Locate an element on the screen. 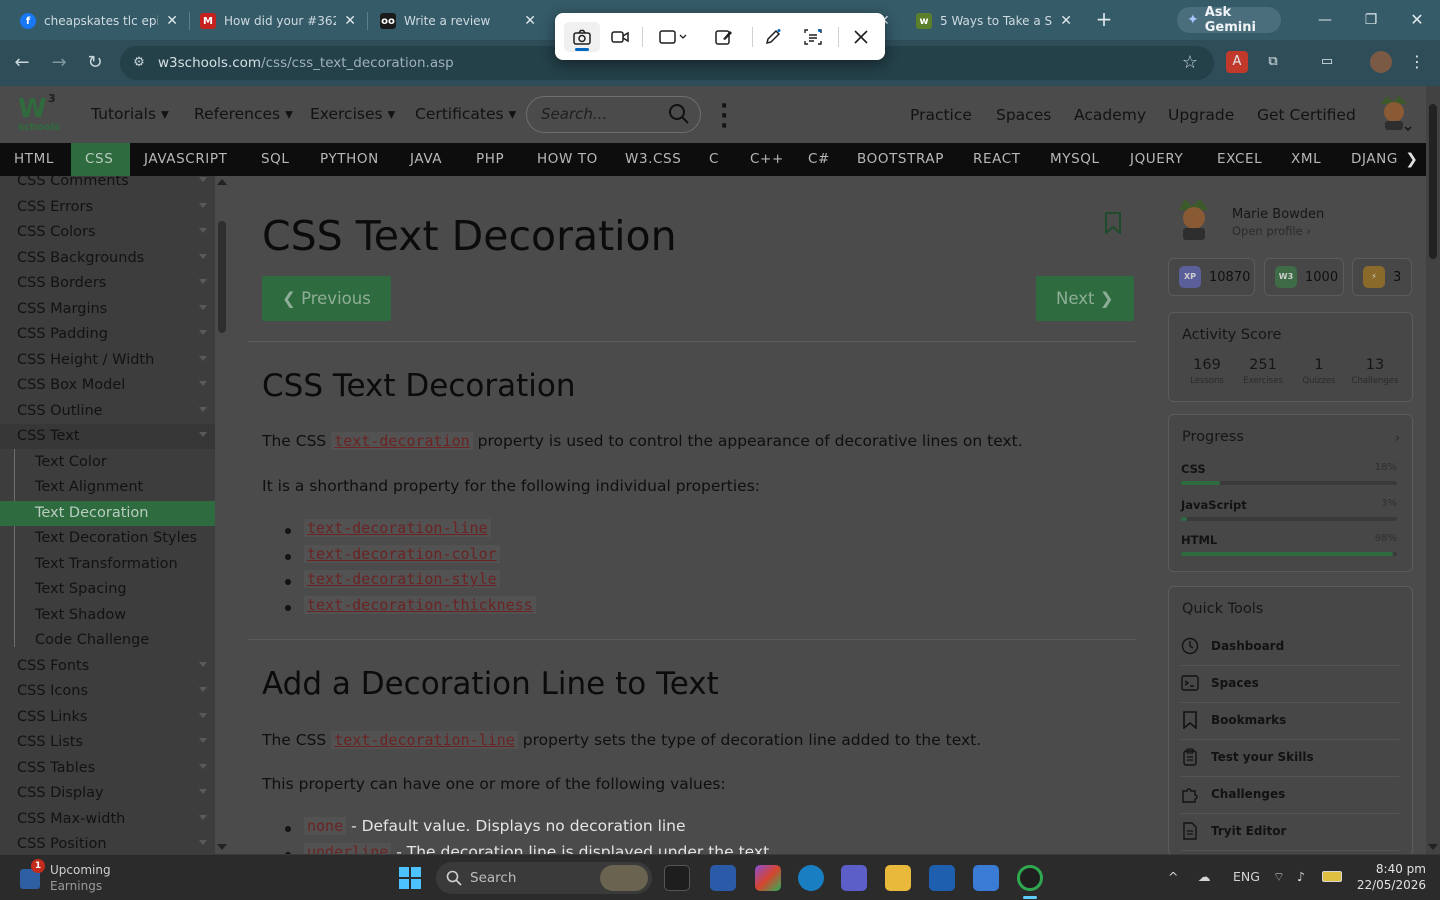 The image size is (1440, 900). user-avatar is located at coordinates (1395, 113).